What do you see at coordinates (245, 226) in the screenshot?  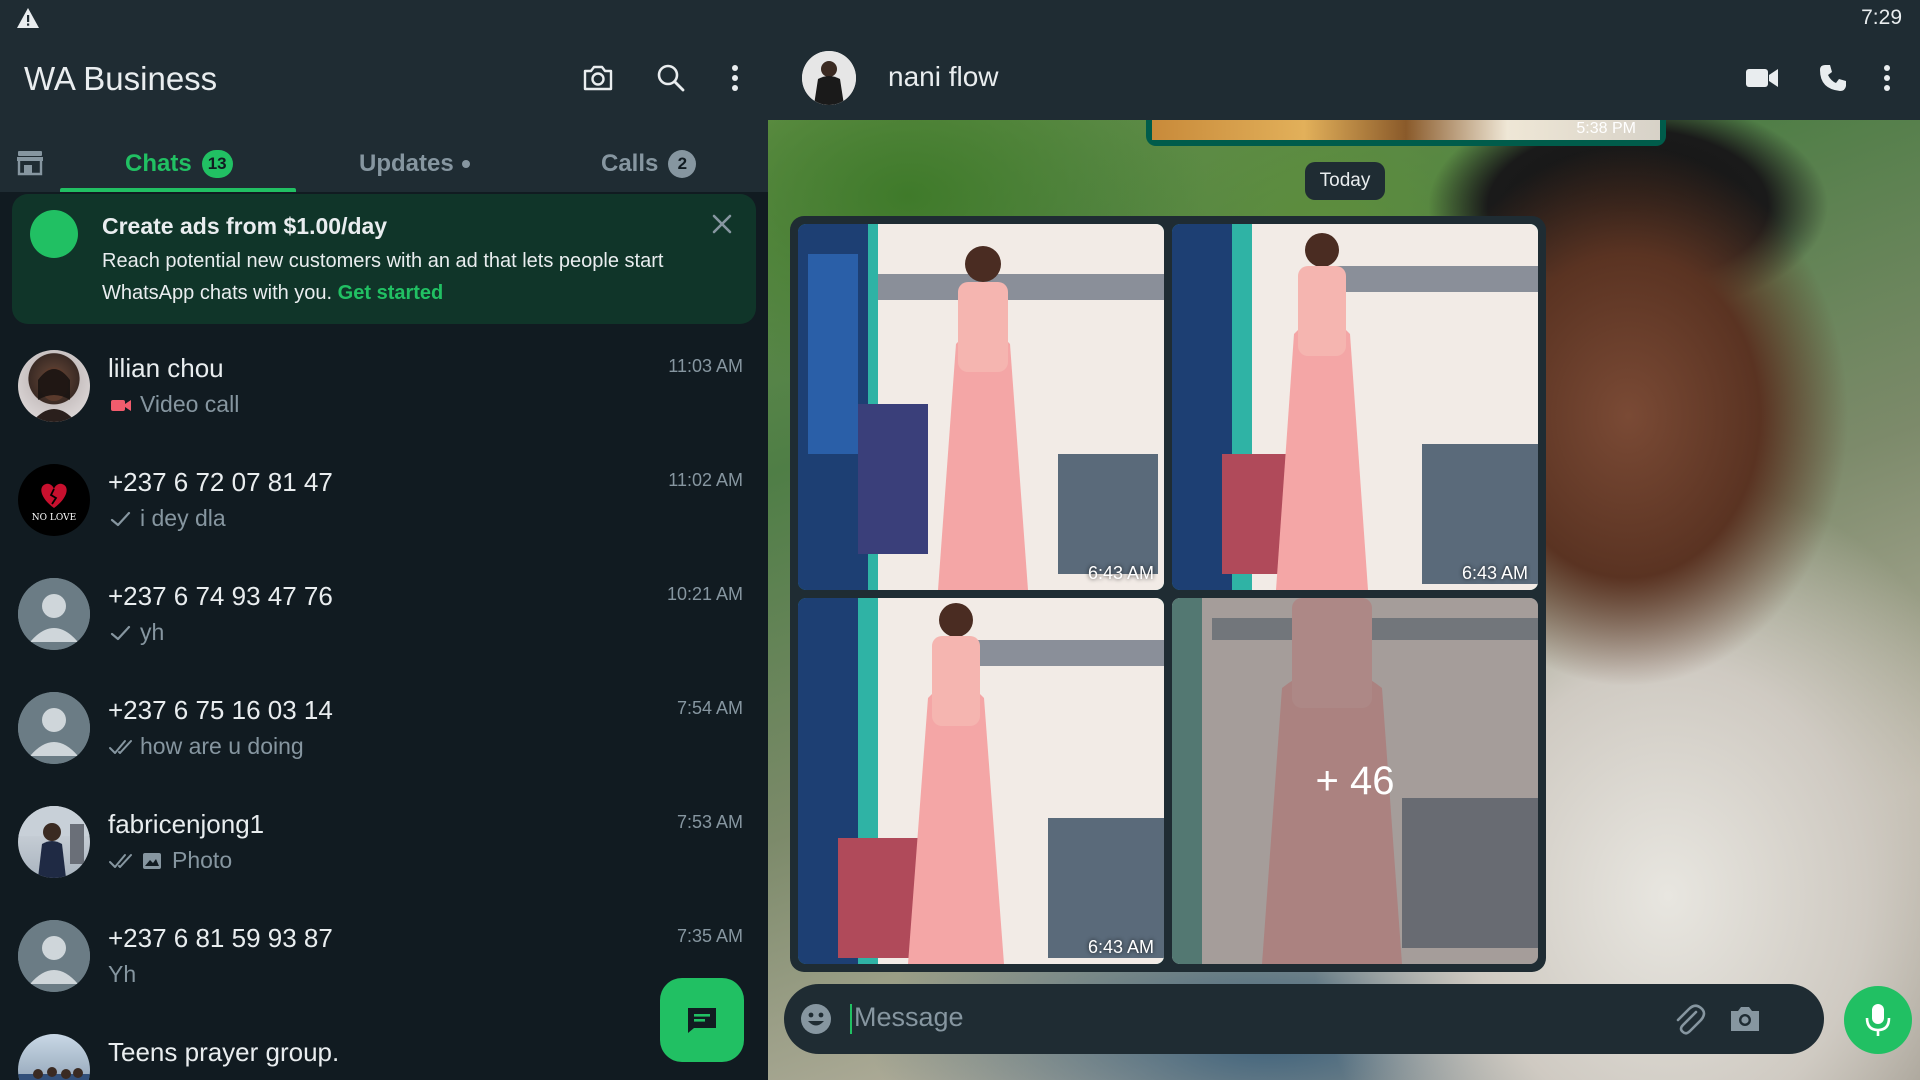 I see `promo-title: Create ads from $1.00/day` at bounding box center [245, 226].